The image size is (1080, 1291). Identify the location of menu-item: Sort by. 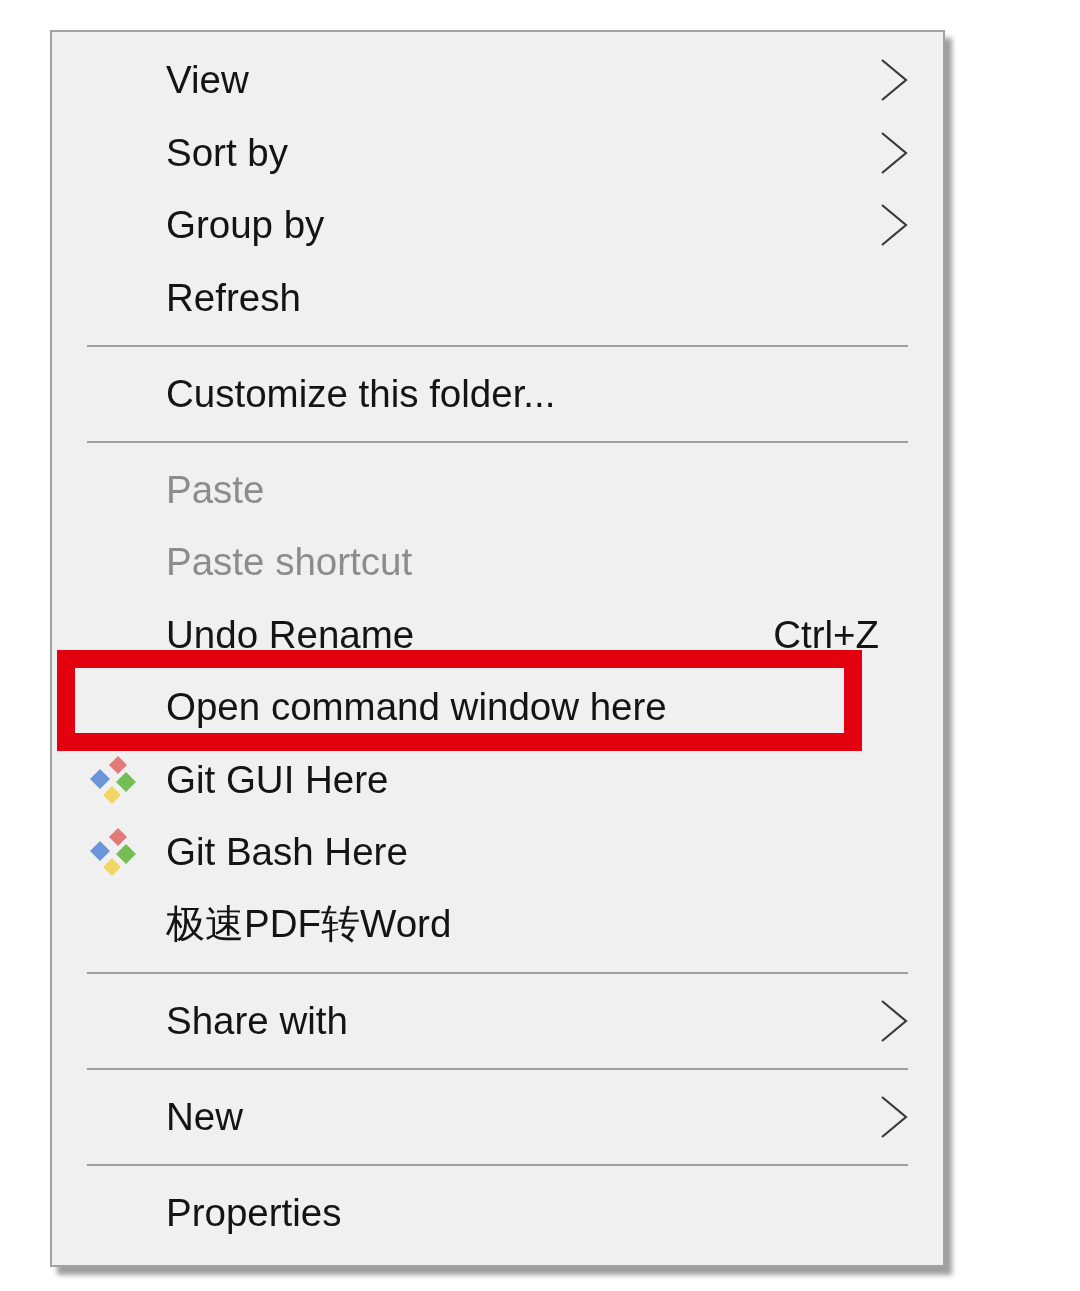
(497, 152).